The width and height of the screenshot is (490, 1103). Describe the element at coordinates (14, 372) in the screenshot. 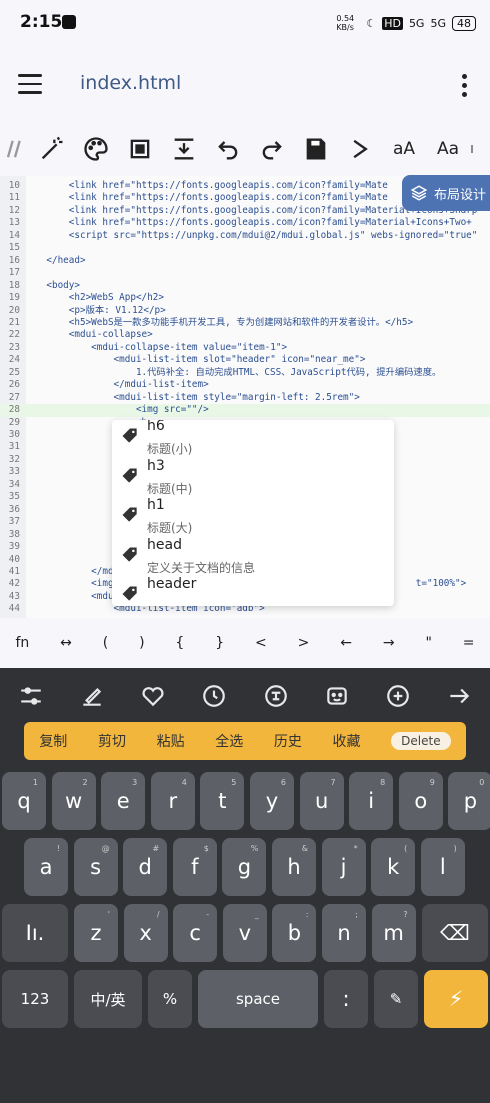

I see `line-number: 25` at that location.